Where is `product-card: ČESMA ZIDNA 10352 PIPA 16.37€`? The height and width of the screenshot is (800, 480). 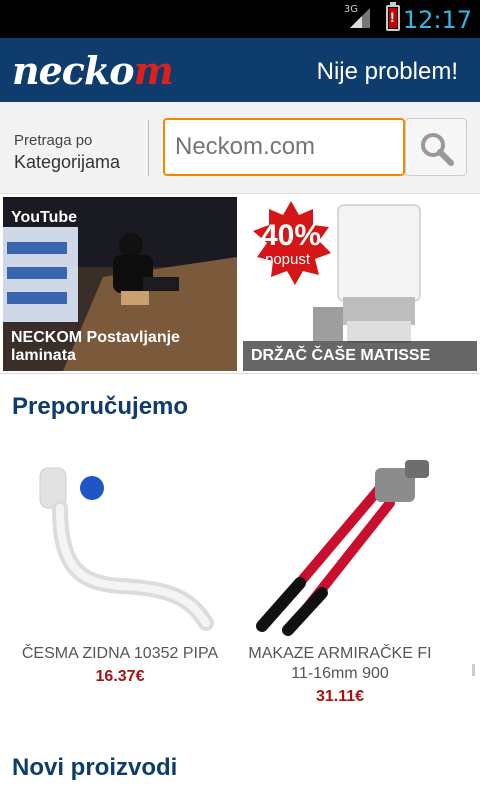
product-card: ČESMA ZIDNA 10352 PIPA 16.37€ is located at coordinates (120, 567).